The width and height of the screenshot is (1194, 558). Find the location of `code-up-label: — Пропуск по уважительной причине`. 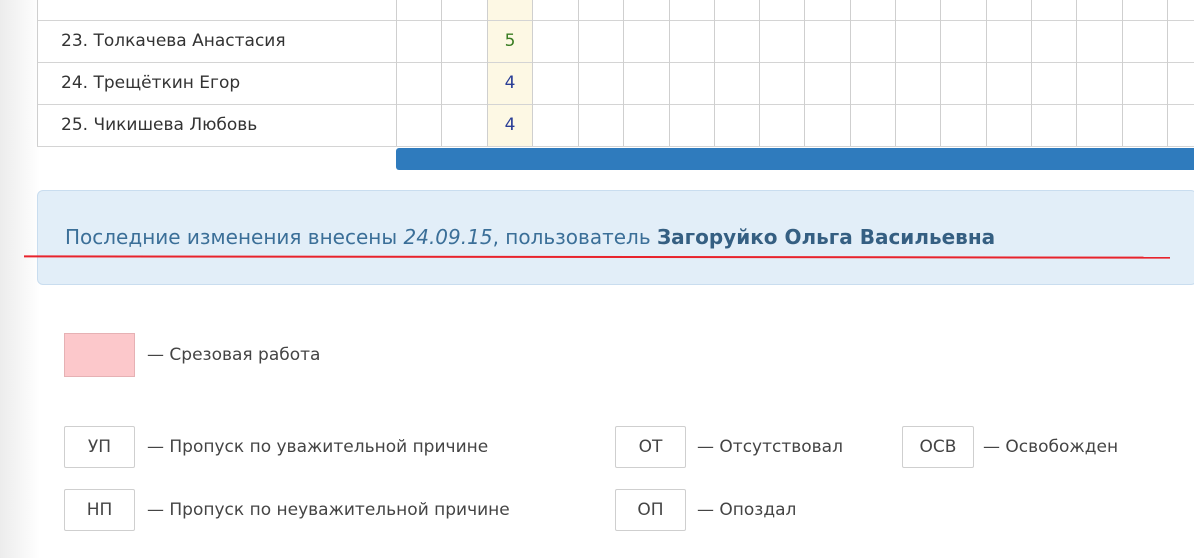

code-up-label: — Пропуск по уважительной причине is located at coordinates (318, 447).